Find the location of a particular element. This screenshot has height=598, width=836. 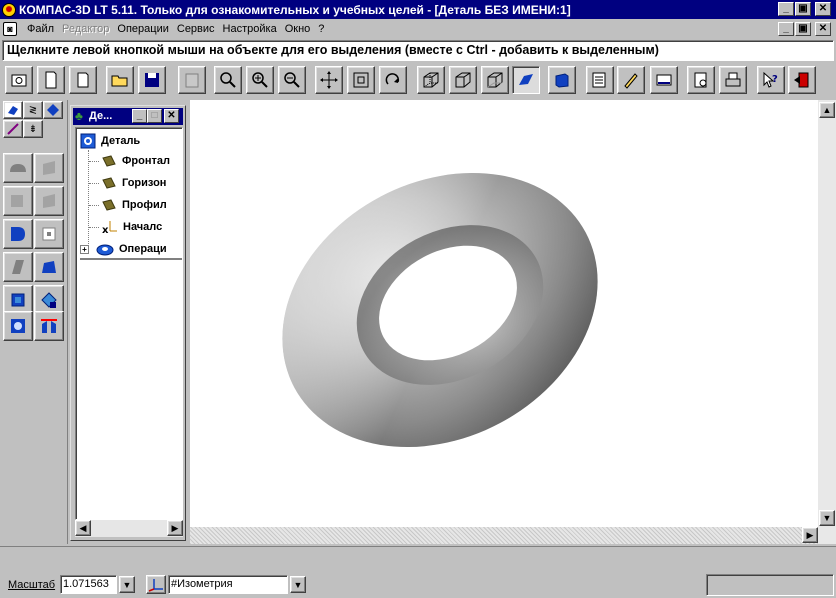

dimension-tab: ⇟ is located at coordinates (33, 129).